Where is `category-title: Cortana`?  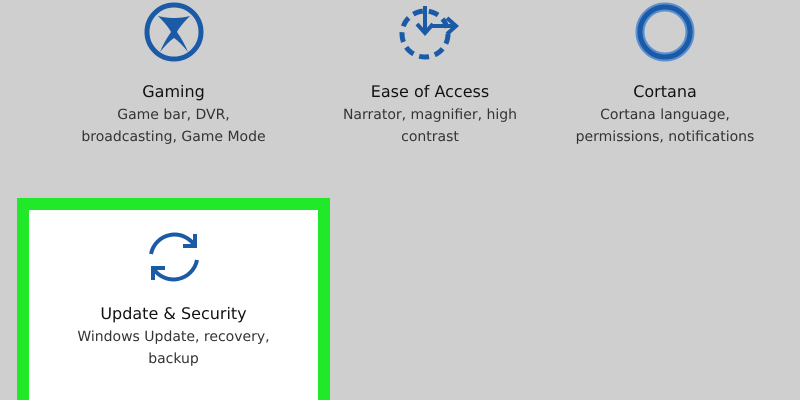
category-title: Cortana is located at coordinates (665, 91).